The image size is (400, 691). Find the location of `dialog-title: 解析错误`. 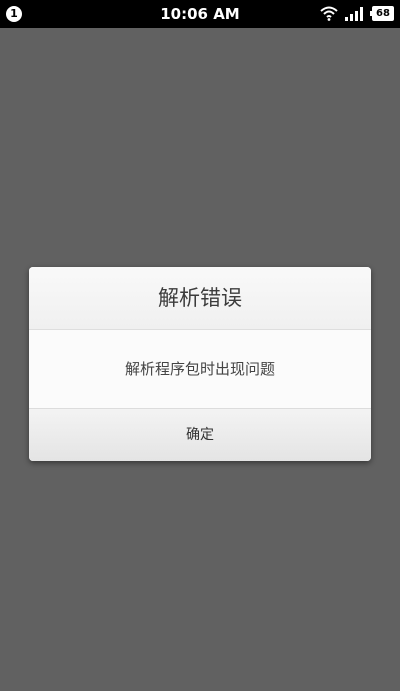

dialog-title: 解析错误 is located at coordinates (200, 298).